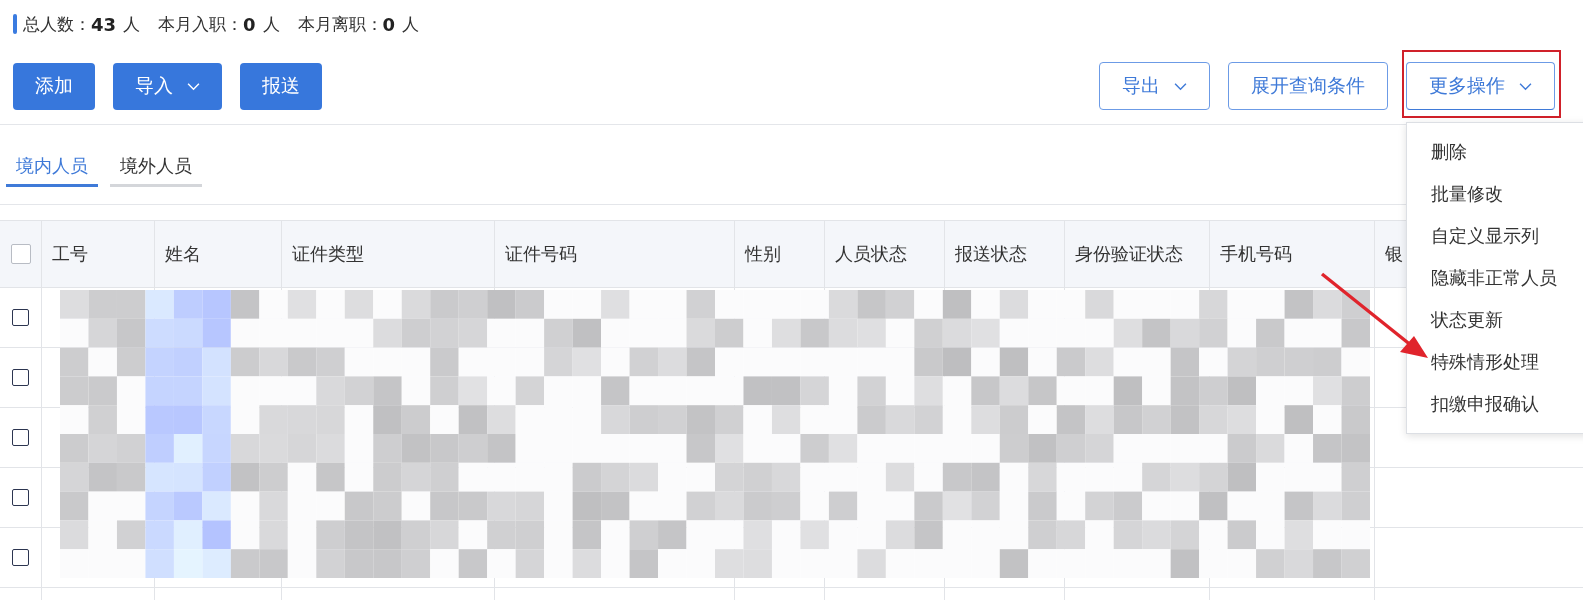 This screenshot has width=1583, height=600. What do you see at coordinates (780, 254) in the screenshot?
I see `column-header: 性别` at bounding box center [780, 254].